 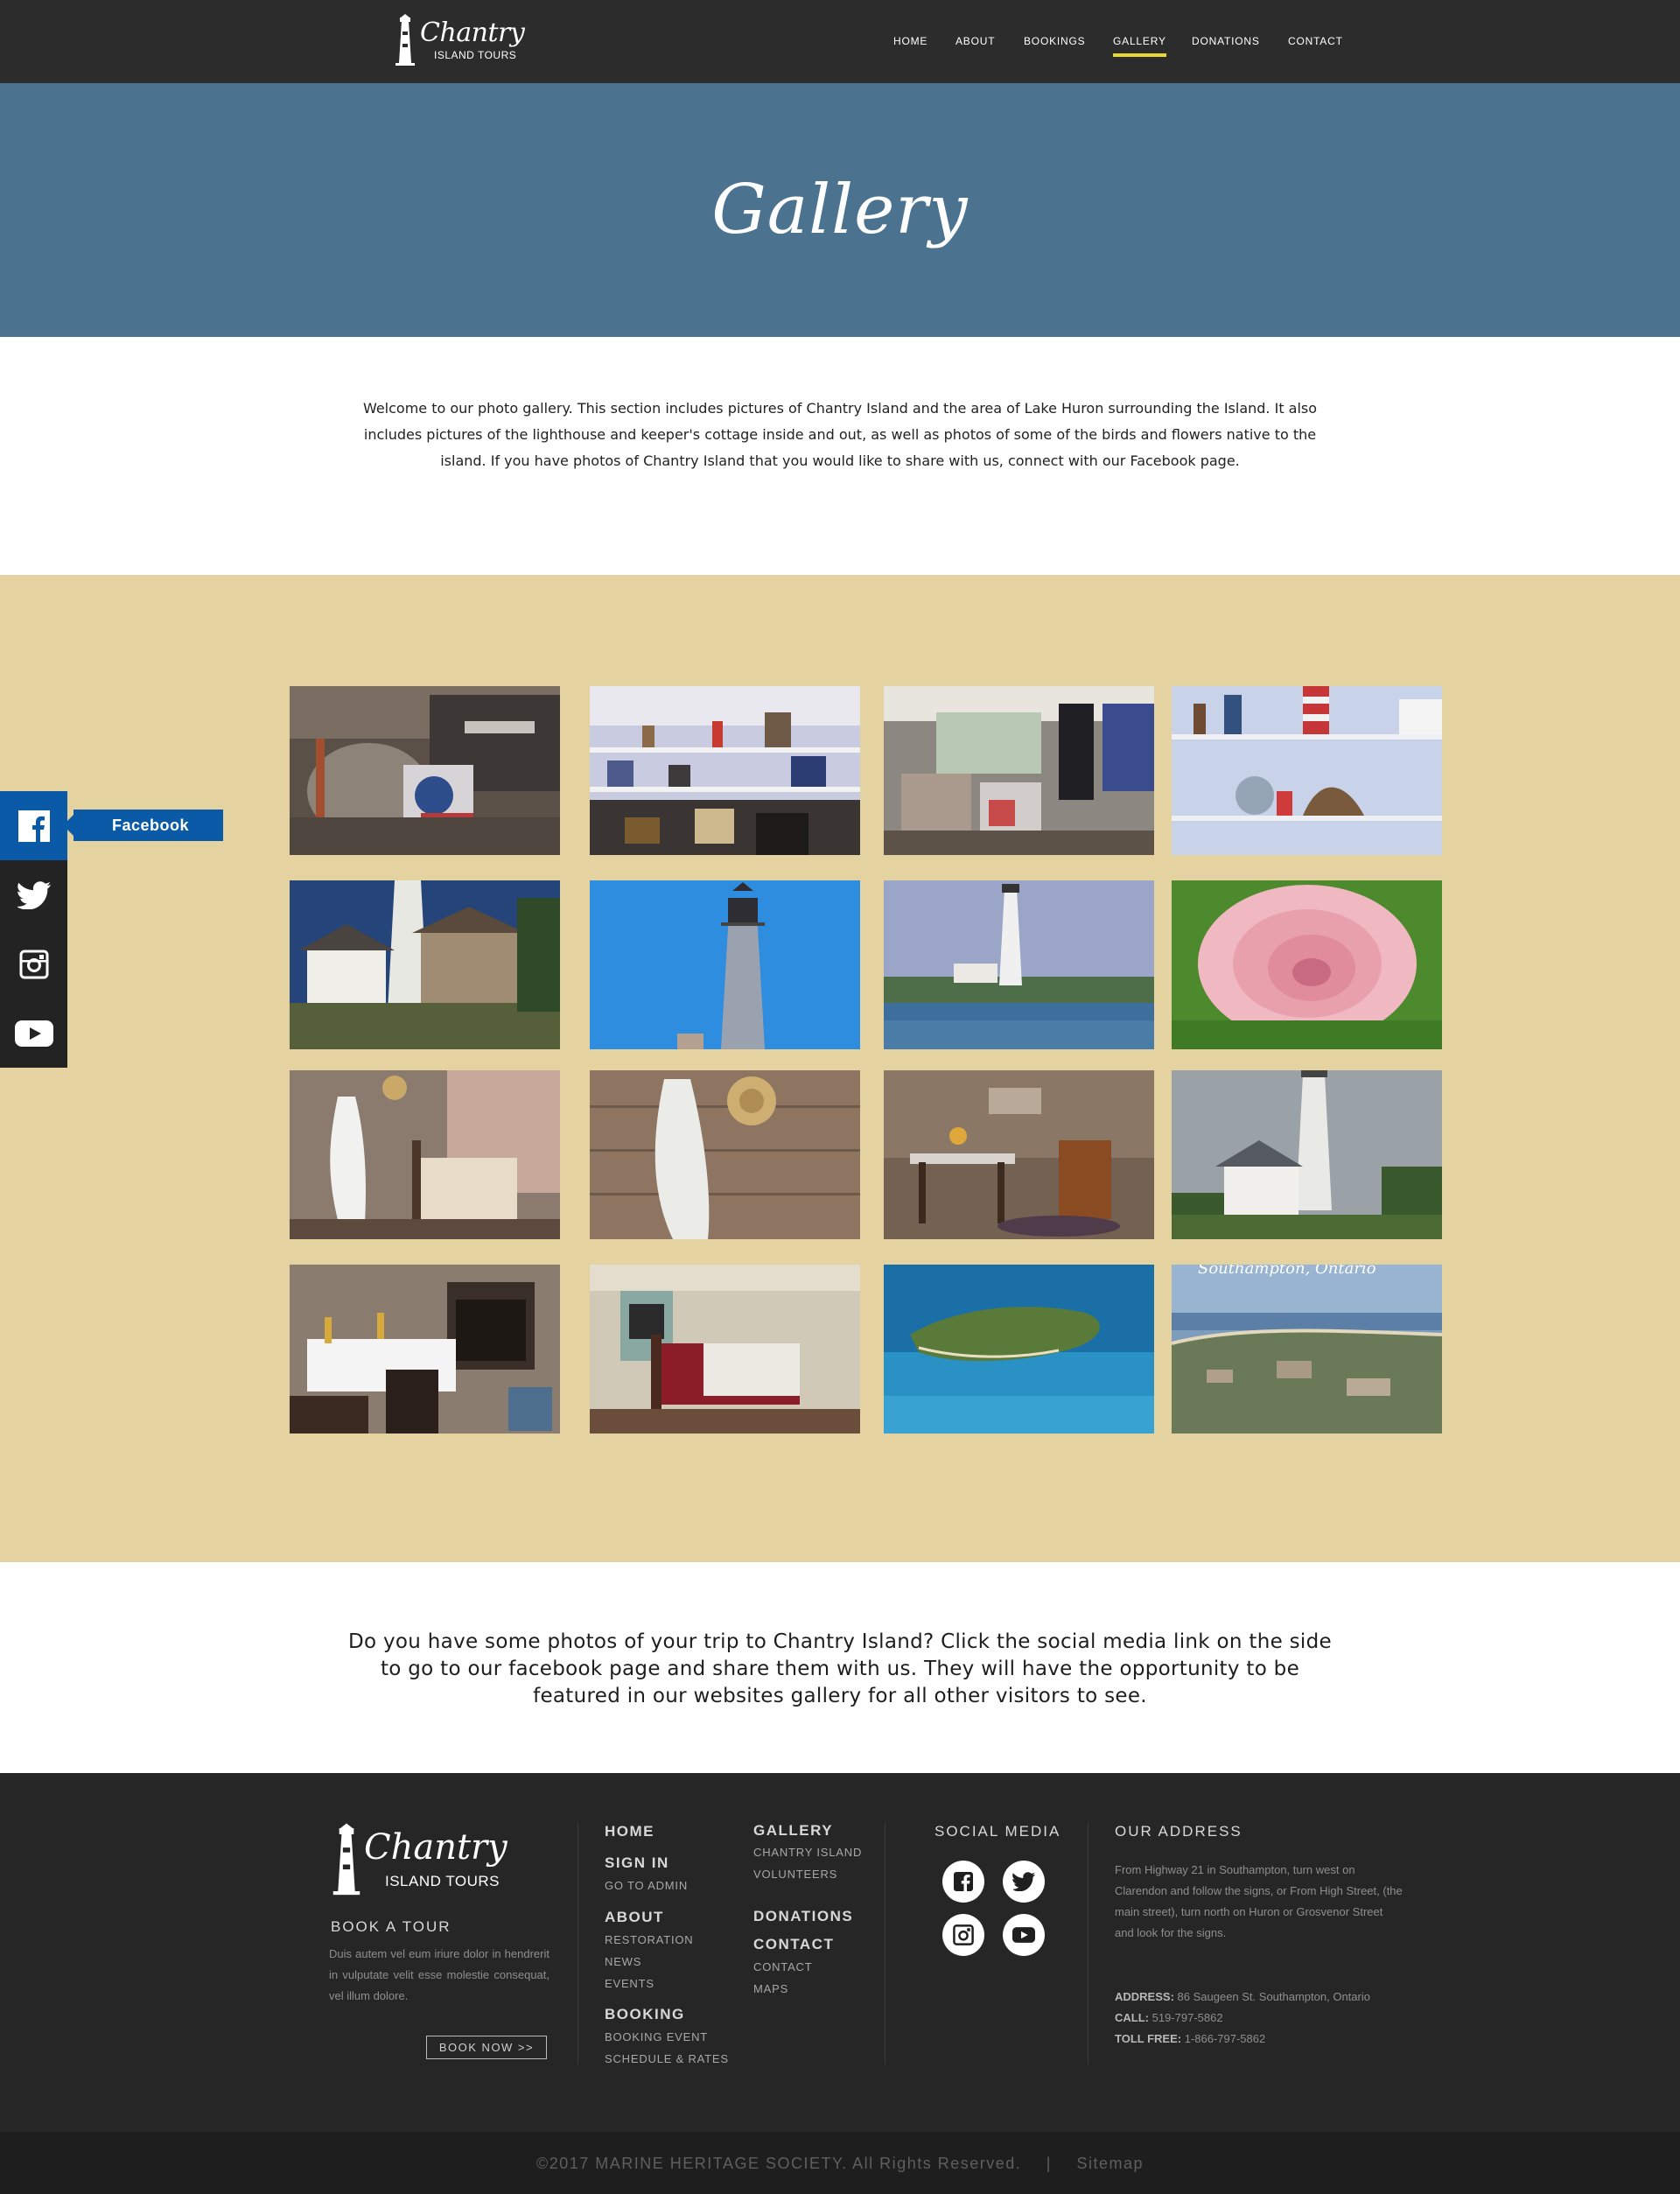 I want to click on footer-twitter-button, so click(x=1024, y=1882).